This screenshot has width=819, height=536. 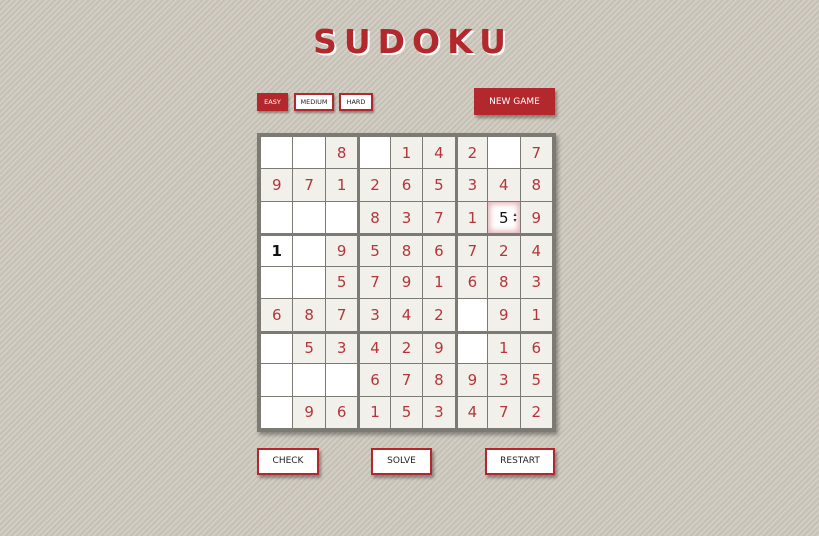 I want to click on restart-button: RESTART, so click(x=520, y=461).